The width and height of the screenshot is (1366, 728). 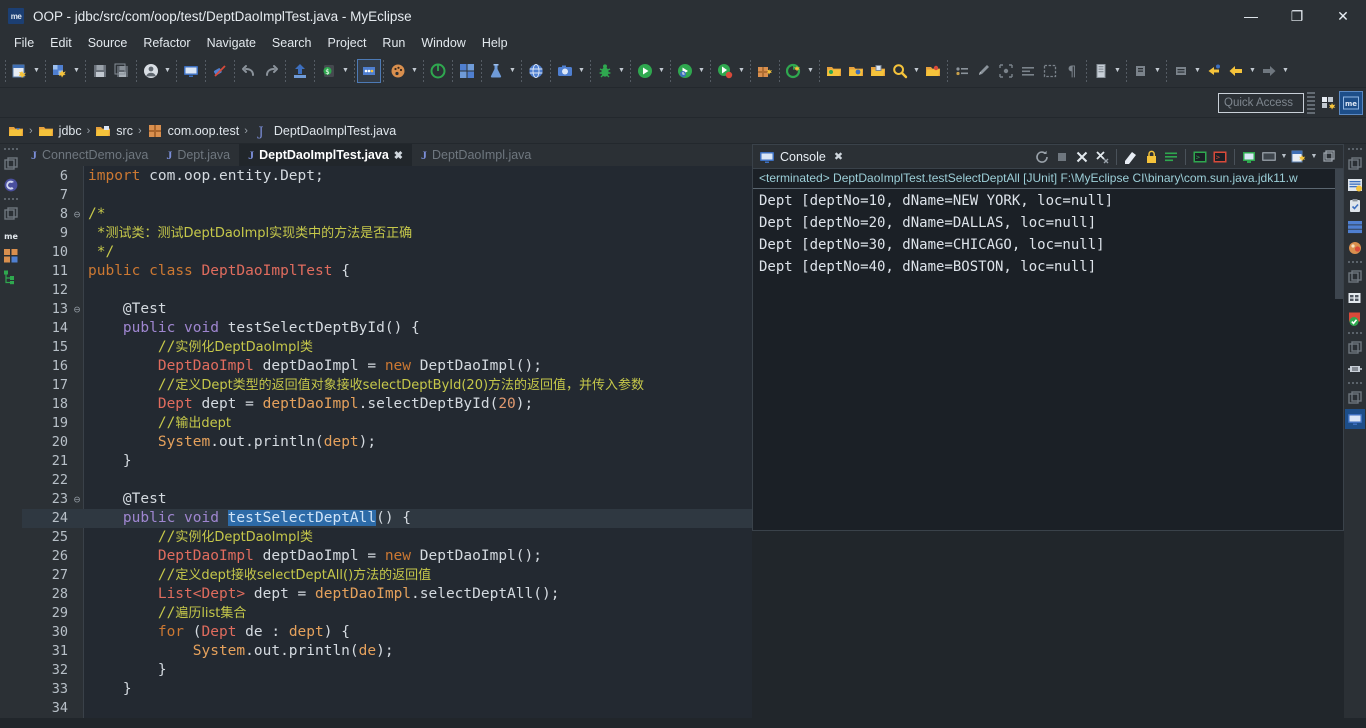 What do you see at coordinates (962, 71) in the screenshot?
I see `next-annotation-icon` at bounding box center [962, 71].